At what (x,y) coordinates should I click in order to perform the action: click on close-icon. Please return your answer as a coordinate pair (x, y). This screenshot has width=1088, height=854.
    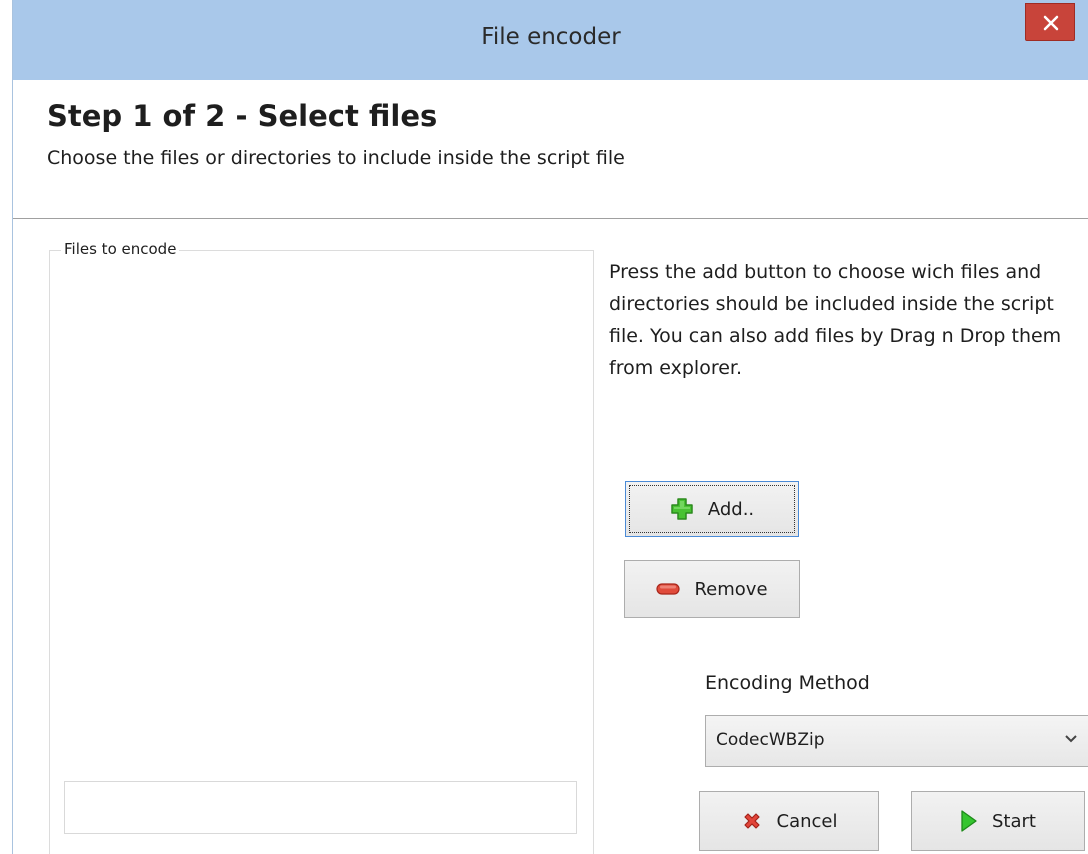
    Looking at the image, I should click on (1051, 23).